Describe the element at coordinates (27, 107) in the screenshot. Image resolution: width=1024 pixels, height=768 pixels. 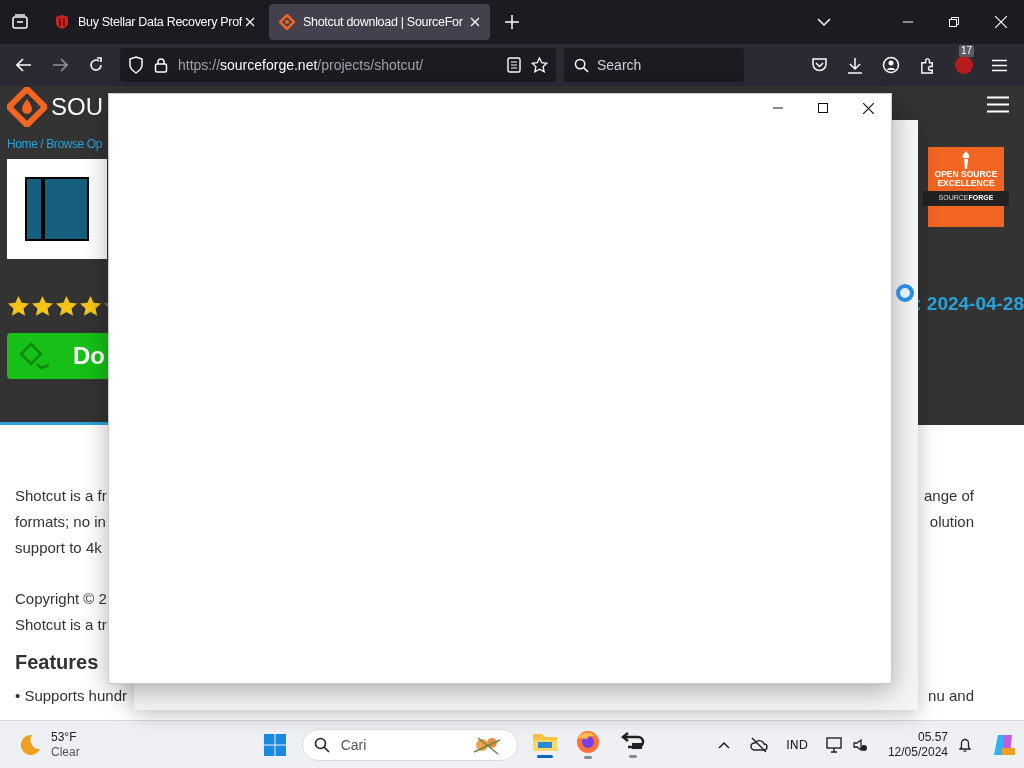
I see `diamond-logo-icon` at that location.